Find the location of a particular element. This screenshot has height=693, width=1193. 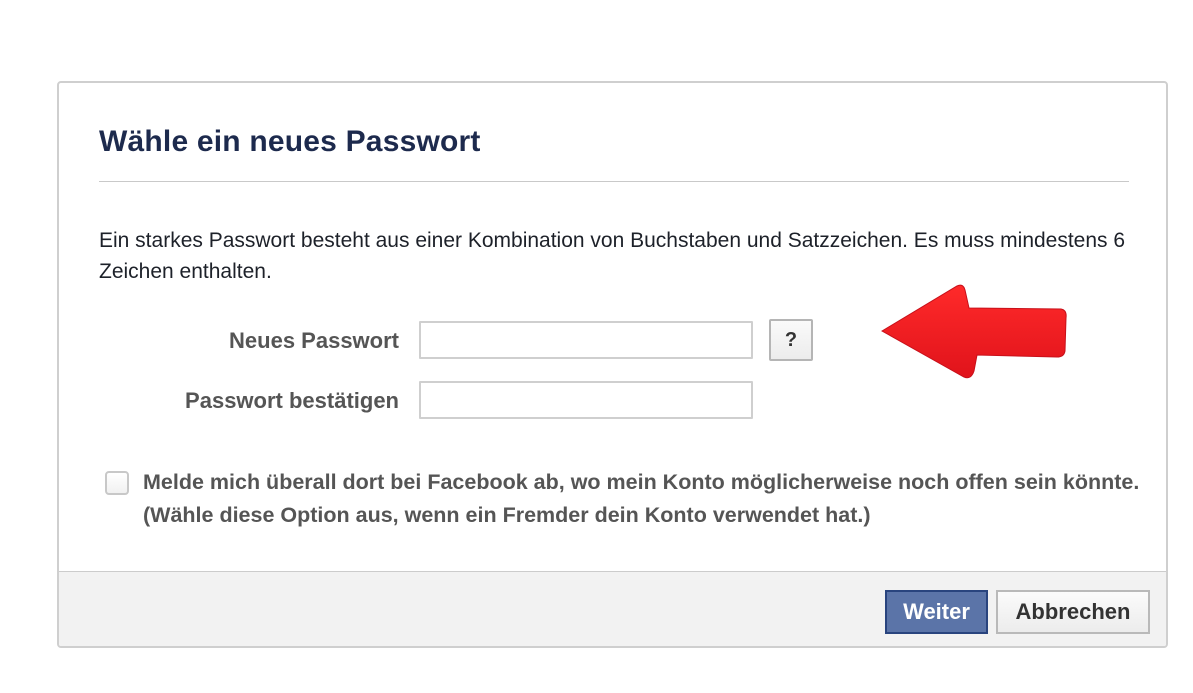

password-help-button: ? is located at coordinates (791, 340).